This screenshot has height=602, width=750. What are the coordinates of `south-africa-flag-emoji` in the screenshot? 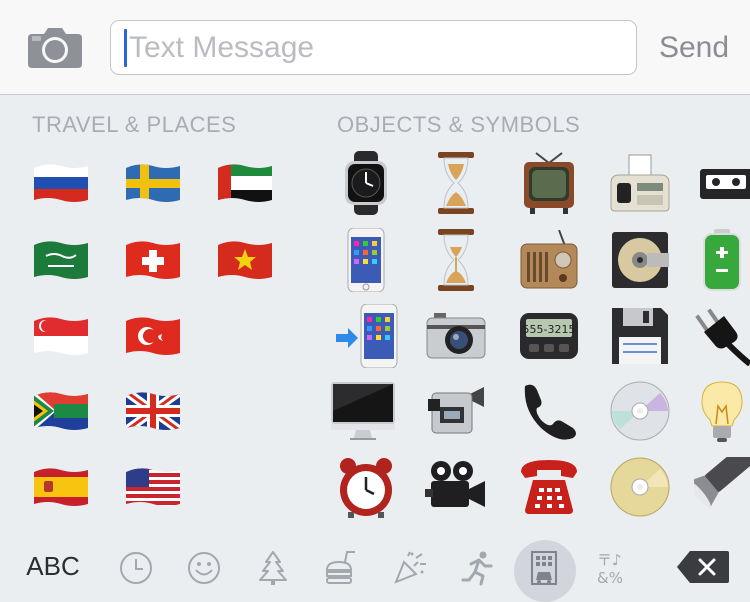 It's located at (61, 411).